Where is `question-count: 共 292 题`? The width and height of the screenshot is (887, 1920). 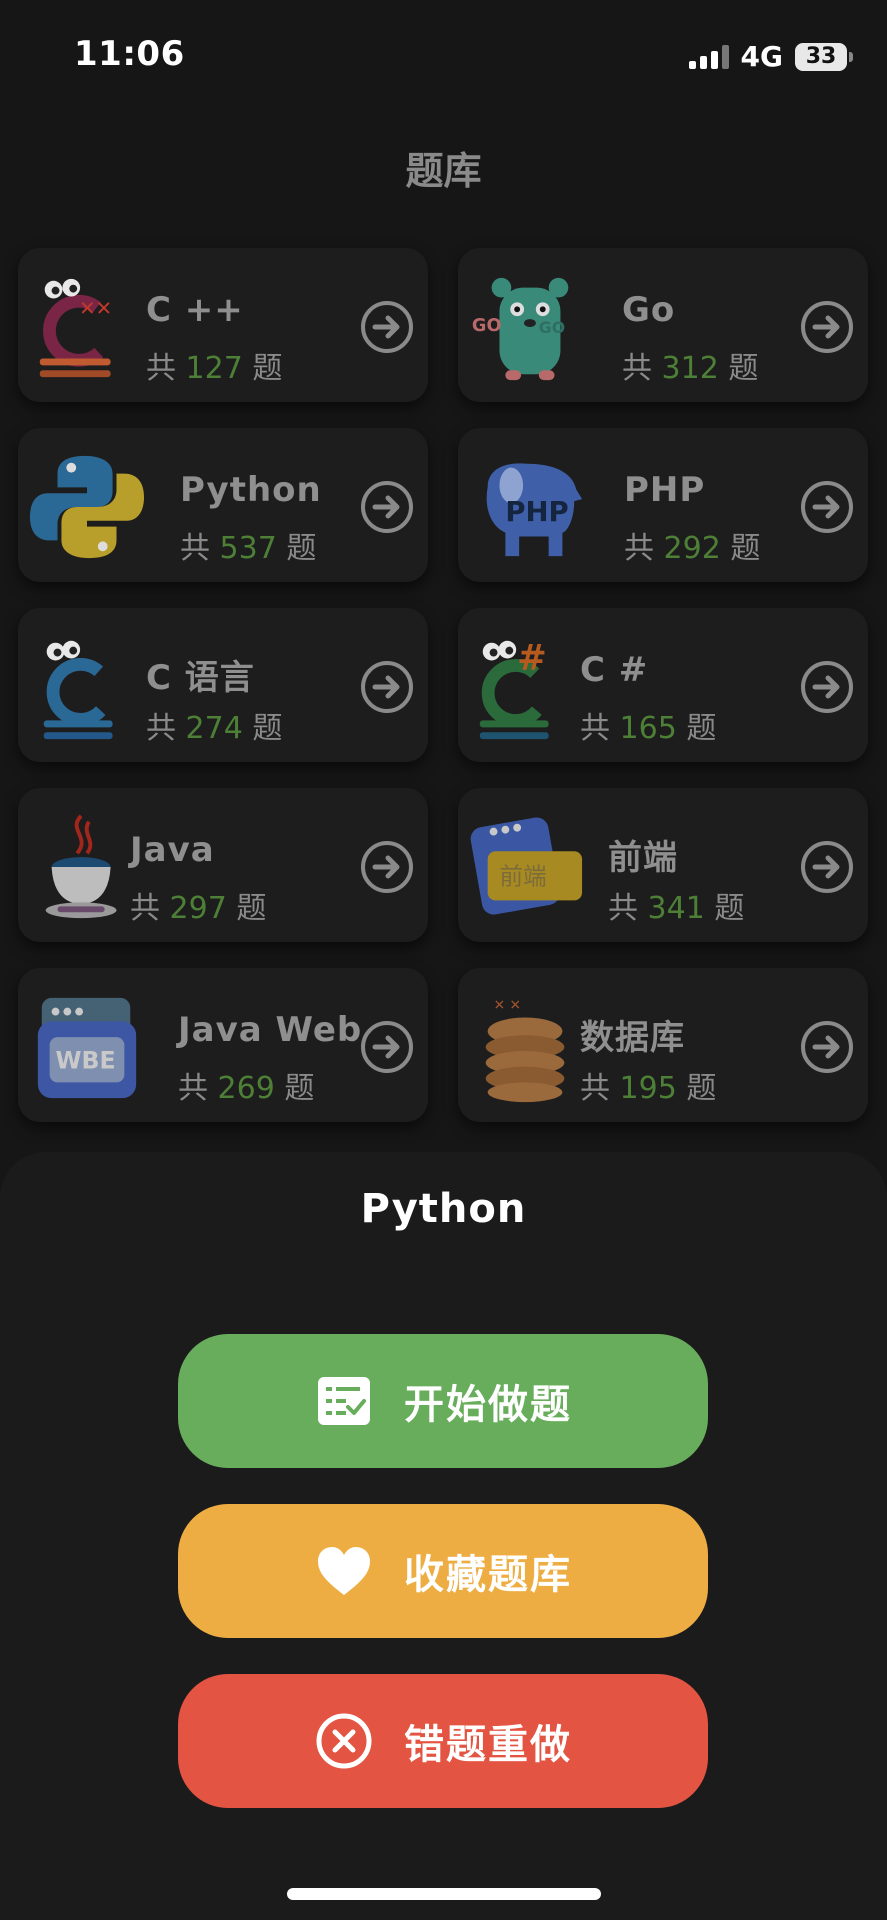
question-count: 共 292 题 is located at coordinates (692, 548).